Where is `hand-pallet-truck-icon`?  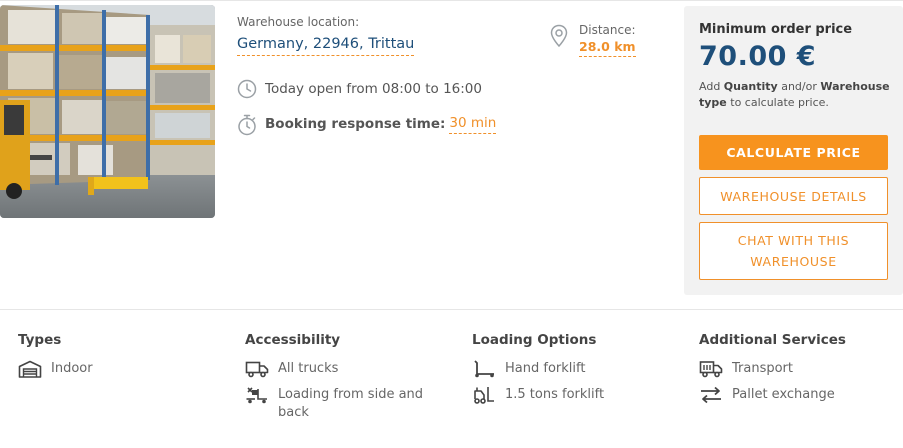 hand-pallet-truck-icon is located at coordinates (484, 369).